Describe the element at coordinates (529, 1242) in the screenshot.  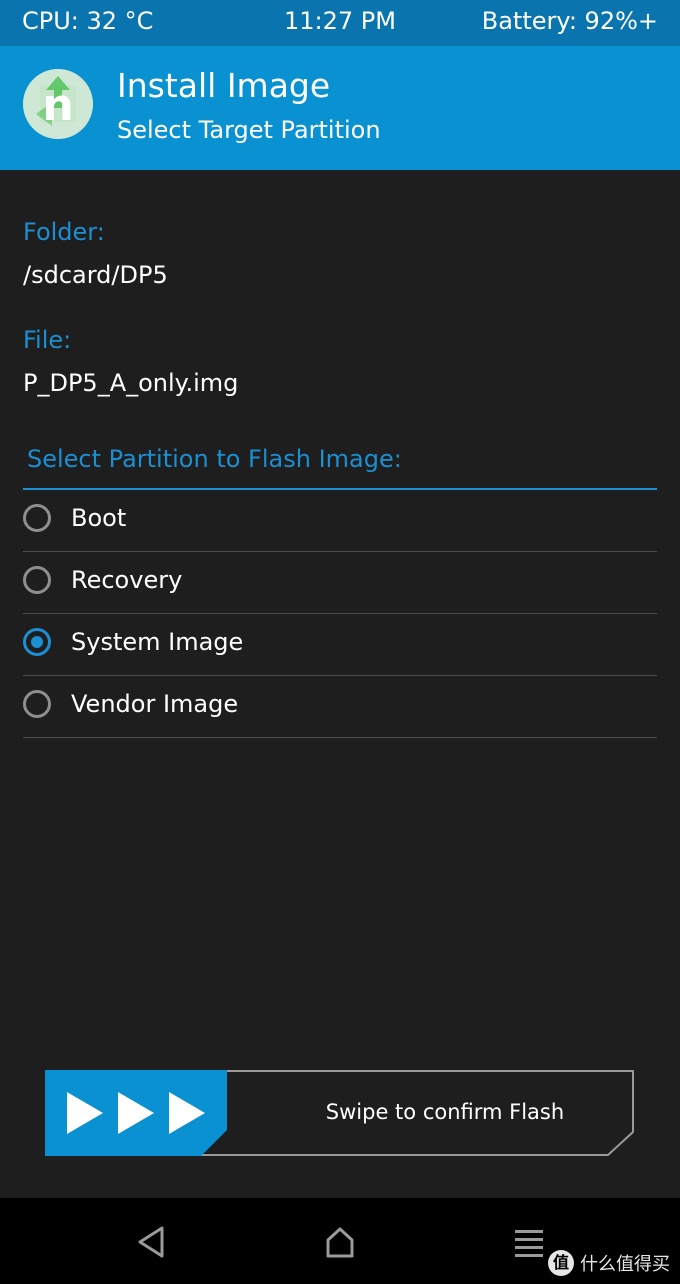
I see `menu-lines-icon` at that location.